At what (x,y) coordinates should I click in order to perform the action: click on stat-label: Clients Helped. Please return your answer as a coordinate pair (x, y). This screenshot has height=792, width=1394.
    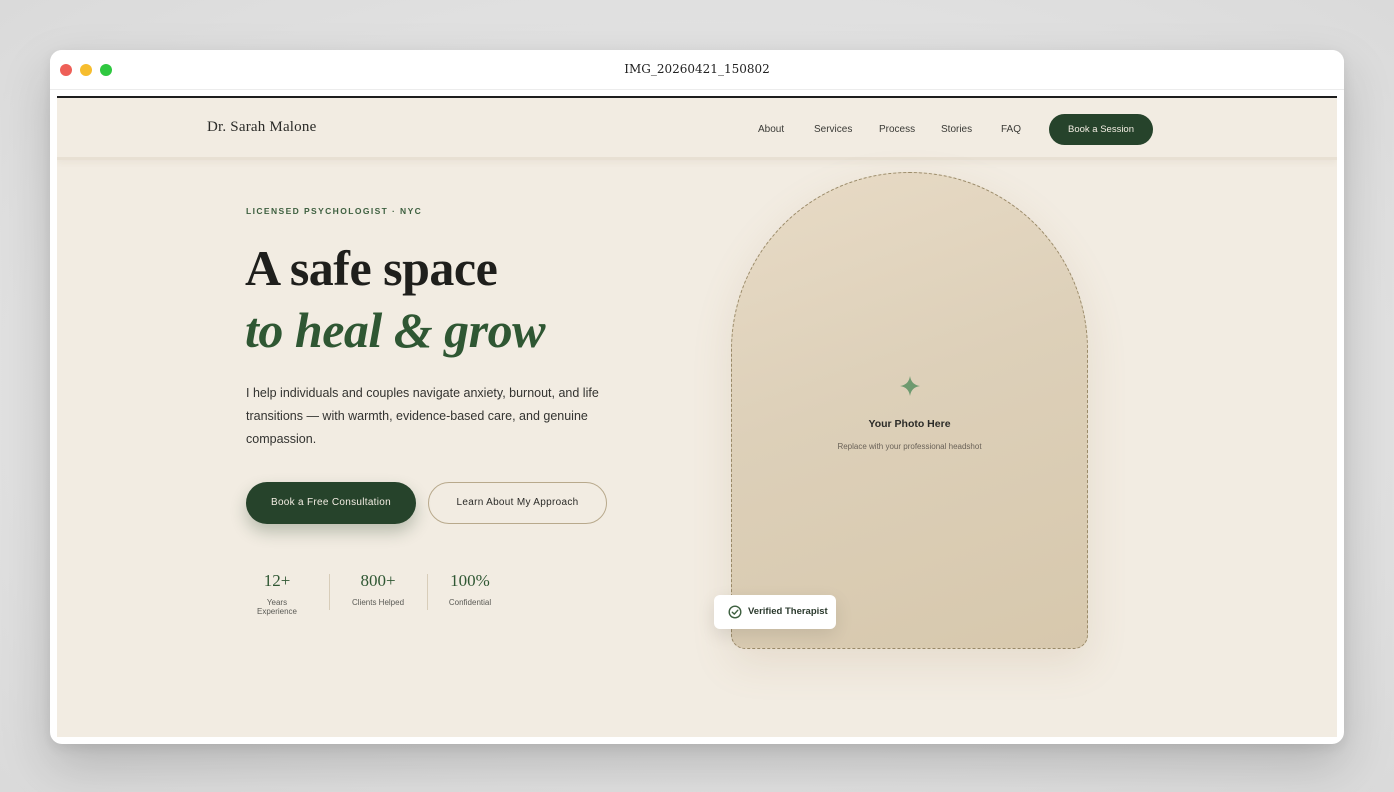
    Looking at the image, I should click on (378, 602).